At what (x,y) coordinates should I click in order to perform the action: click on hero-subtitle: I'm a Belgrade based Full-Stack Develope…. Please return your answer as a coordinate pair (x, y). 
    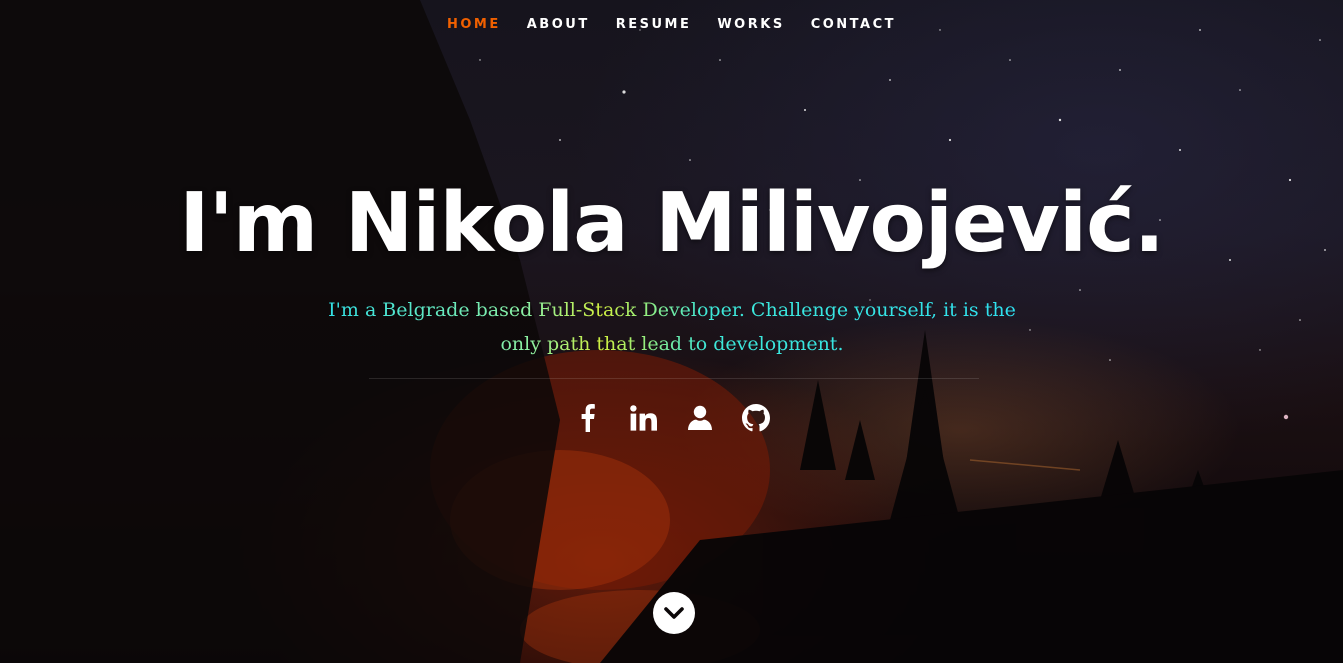
    Looking at the image, I should click on (672, 327).